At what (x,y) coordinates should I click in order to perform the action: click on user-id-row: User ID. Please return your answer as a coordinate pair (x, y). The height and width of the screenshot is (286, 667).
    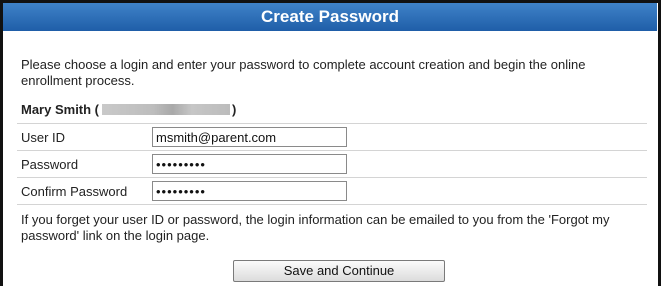
    Looking at the image, I should click on (332, 137).